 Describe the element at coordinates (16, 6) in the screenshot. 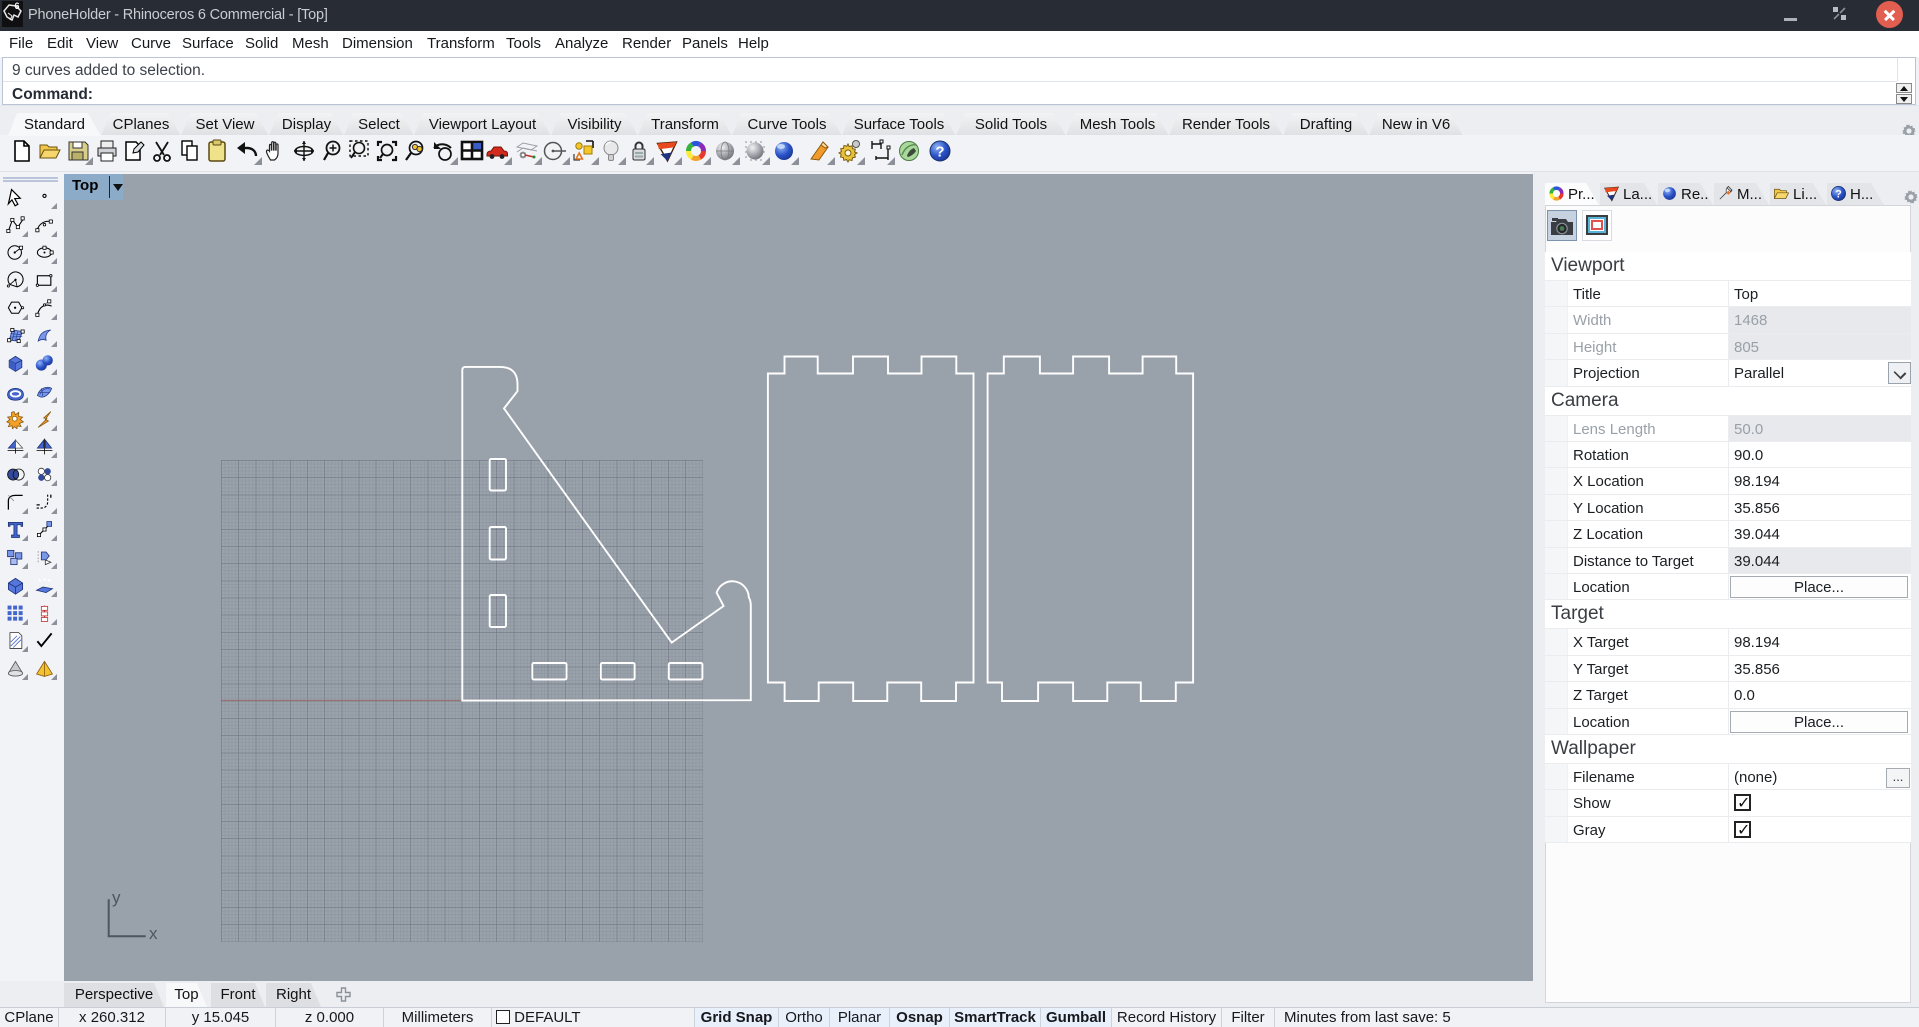

I see `svg-text: 6` at that location.